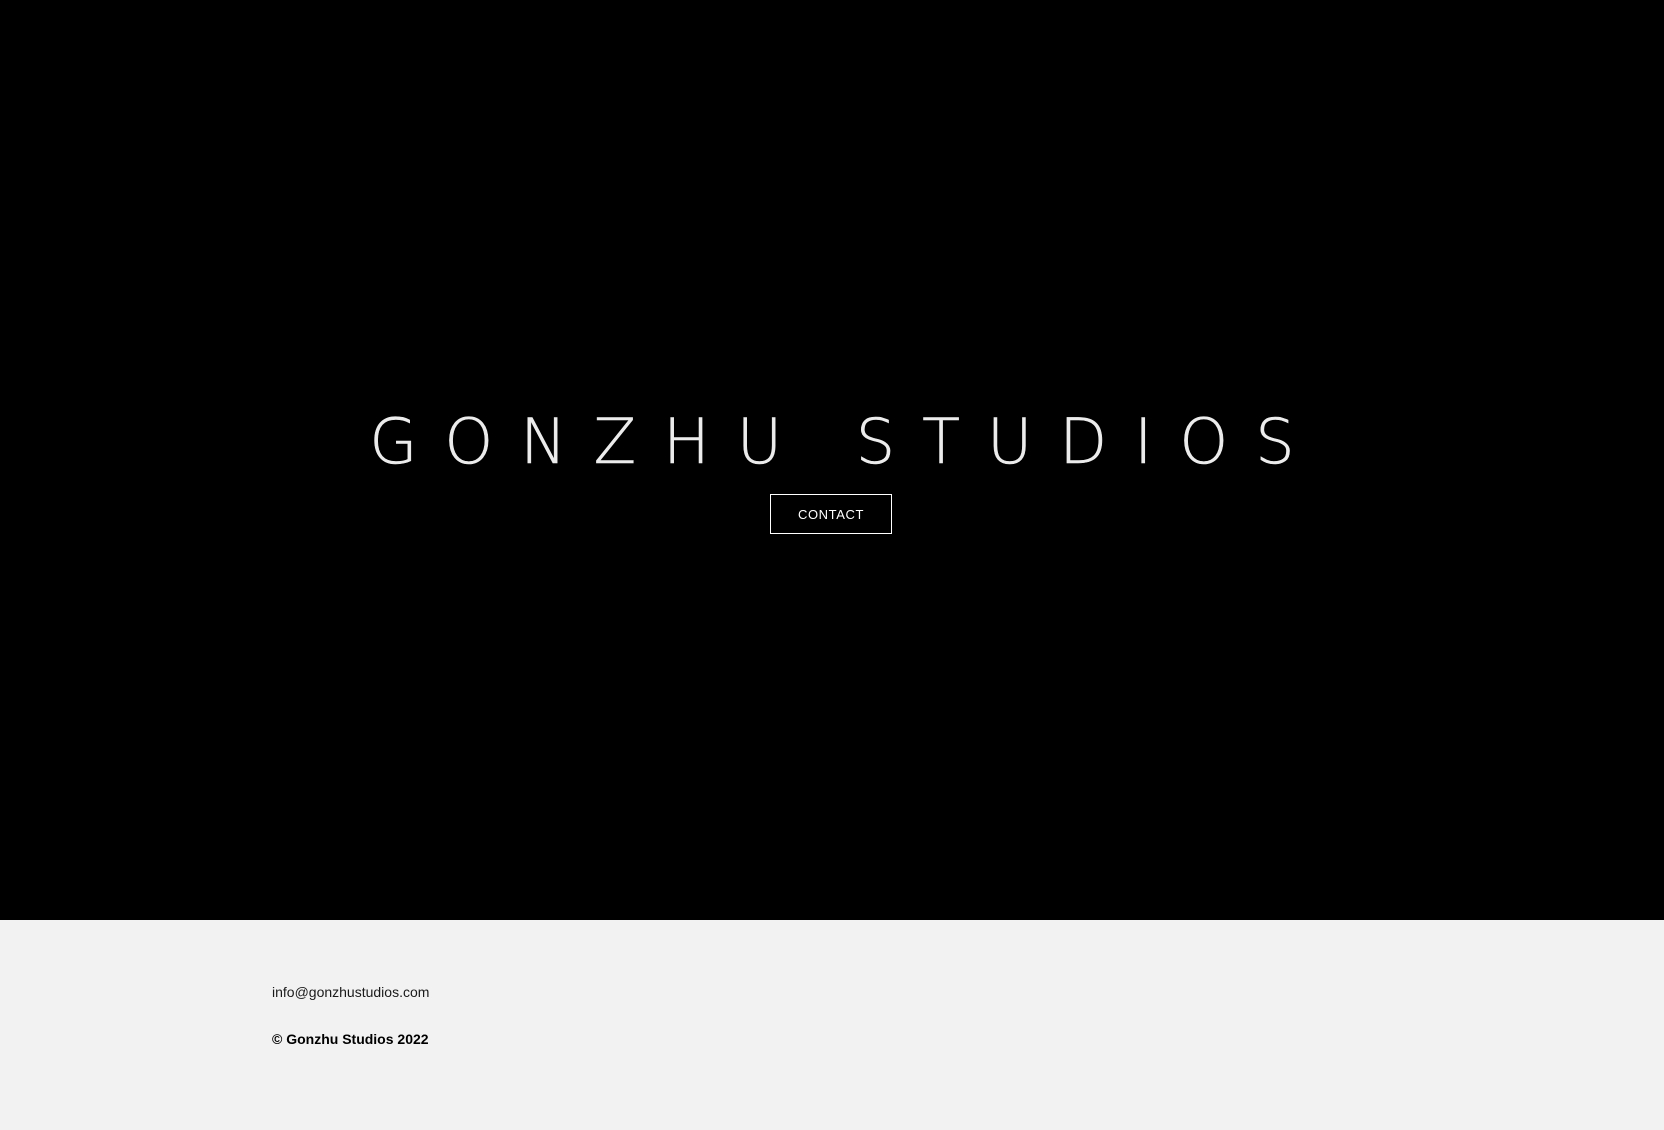 This screenshot has width=1664, height=1130. I want to click on email-link: info@gonzhustudios.com, so click(350, 992).